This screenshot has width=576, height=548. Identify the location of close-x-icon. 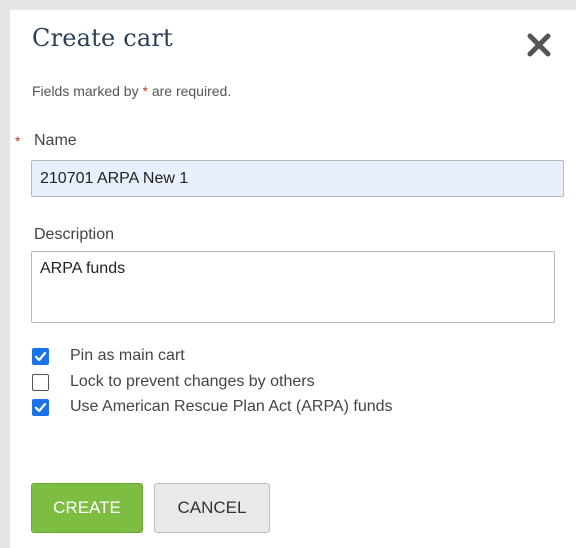
(539, 45).